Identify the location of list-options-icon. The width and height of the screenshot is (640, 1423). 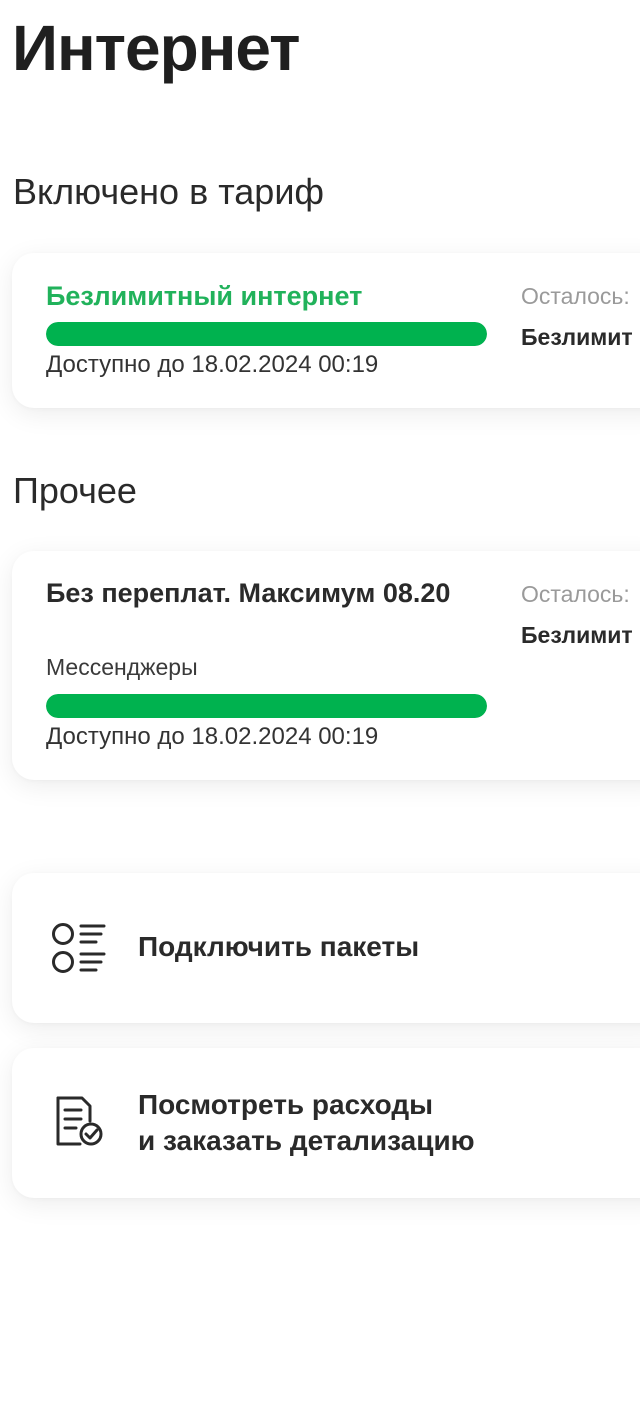
(79, 948).